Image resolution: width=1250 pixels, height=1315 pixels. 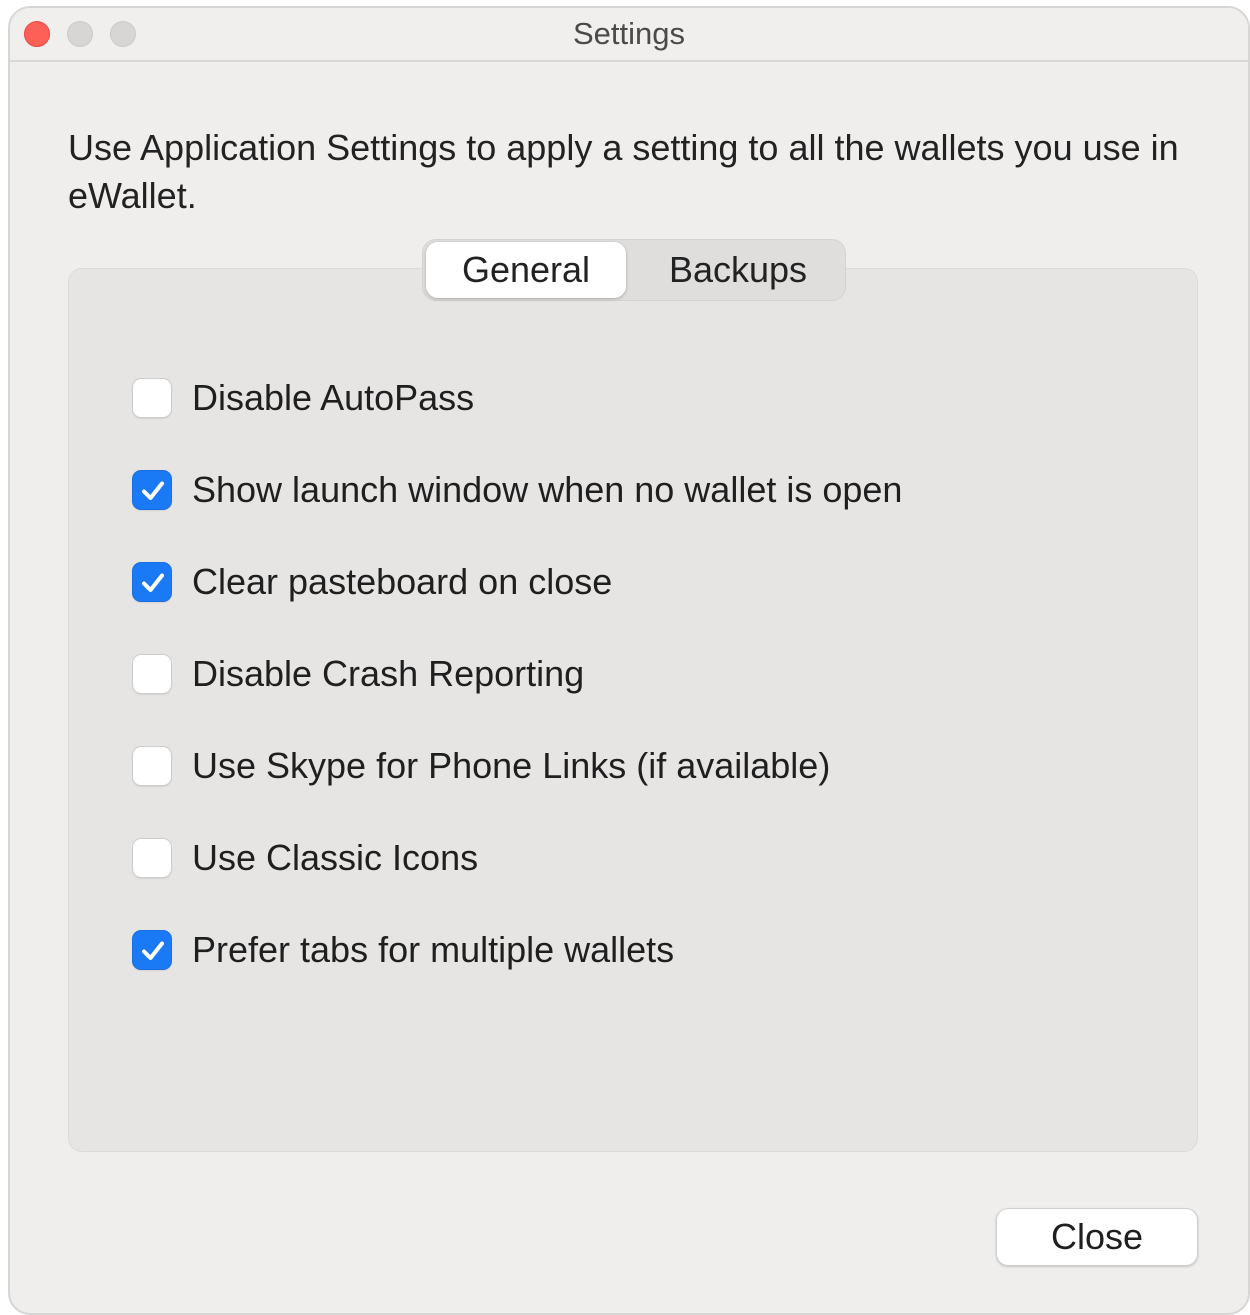 I want to click on window-title: Settings, so click(x=628, y=33).